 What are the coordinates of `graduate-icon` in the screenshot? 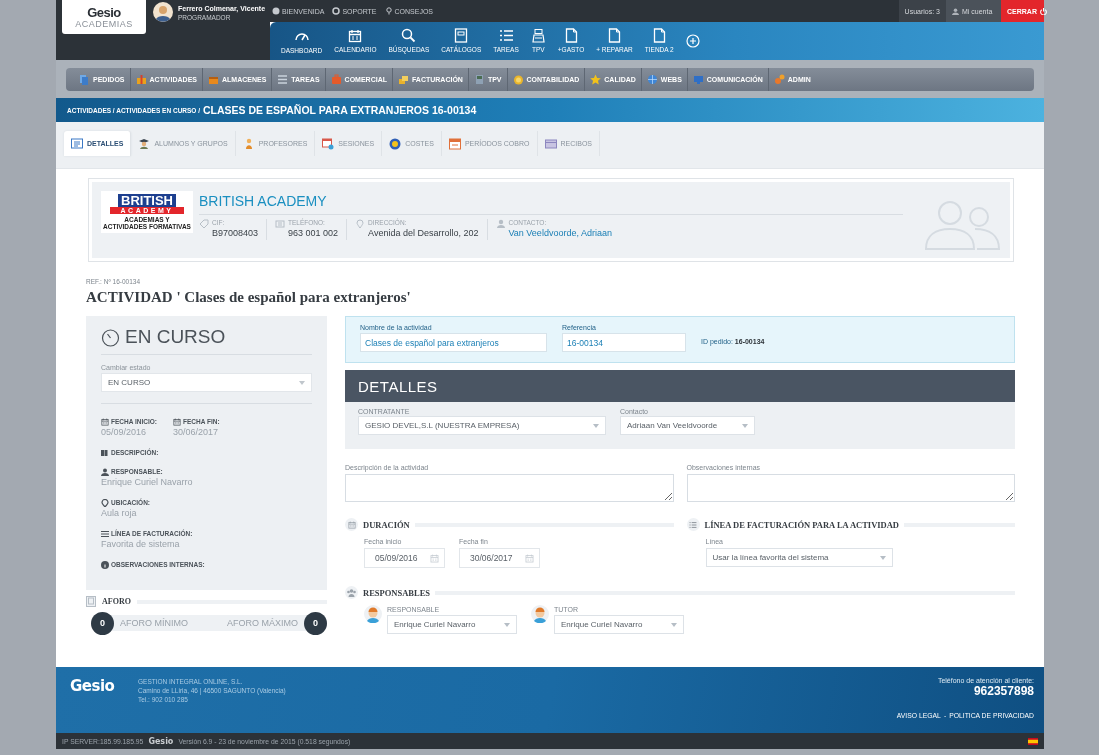 It's located at (144, 143).